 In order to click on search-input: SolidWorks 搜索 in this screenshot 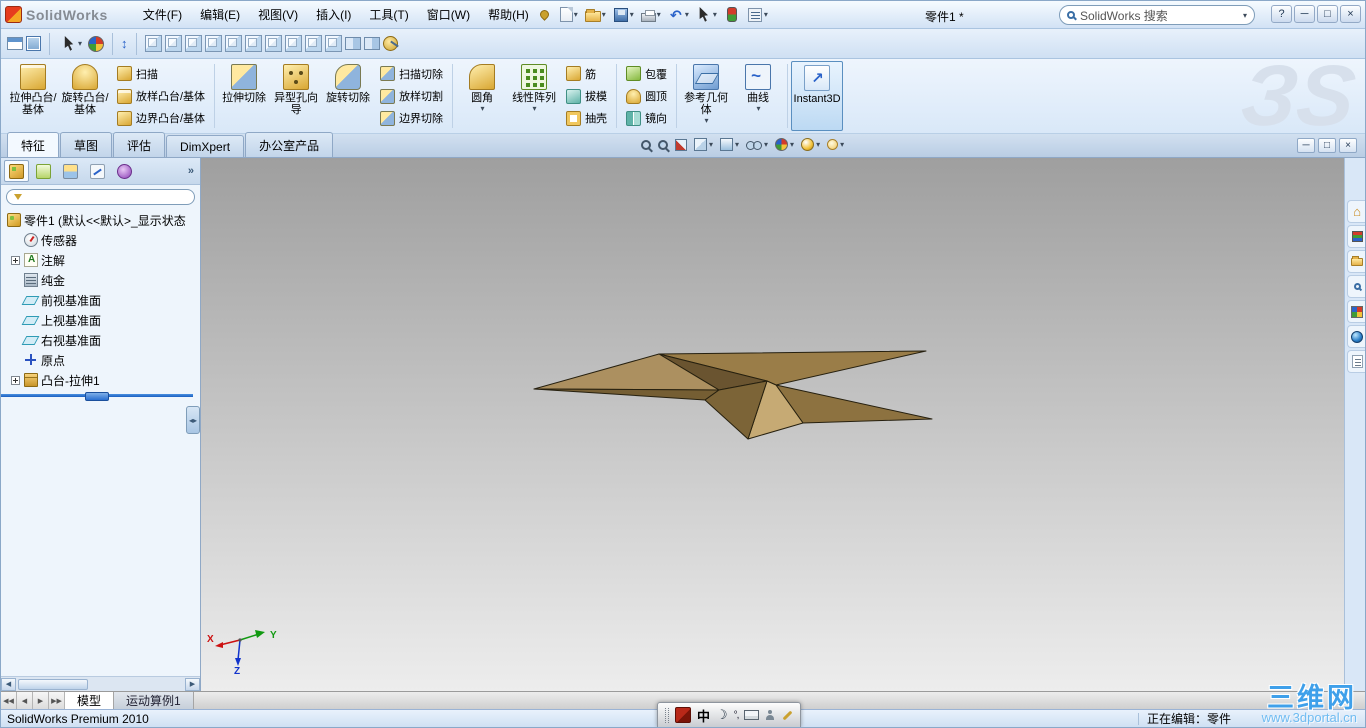, I will do `click(1158, 15)`.